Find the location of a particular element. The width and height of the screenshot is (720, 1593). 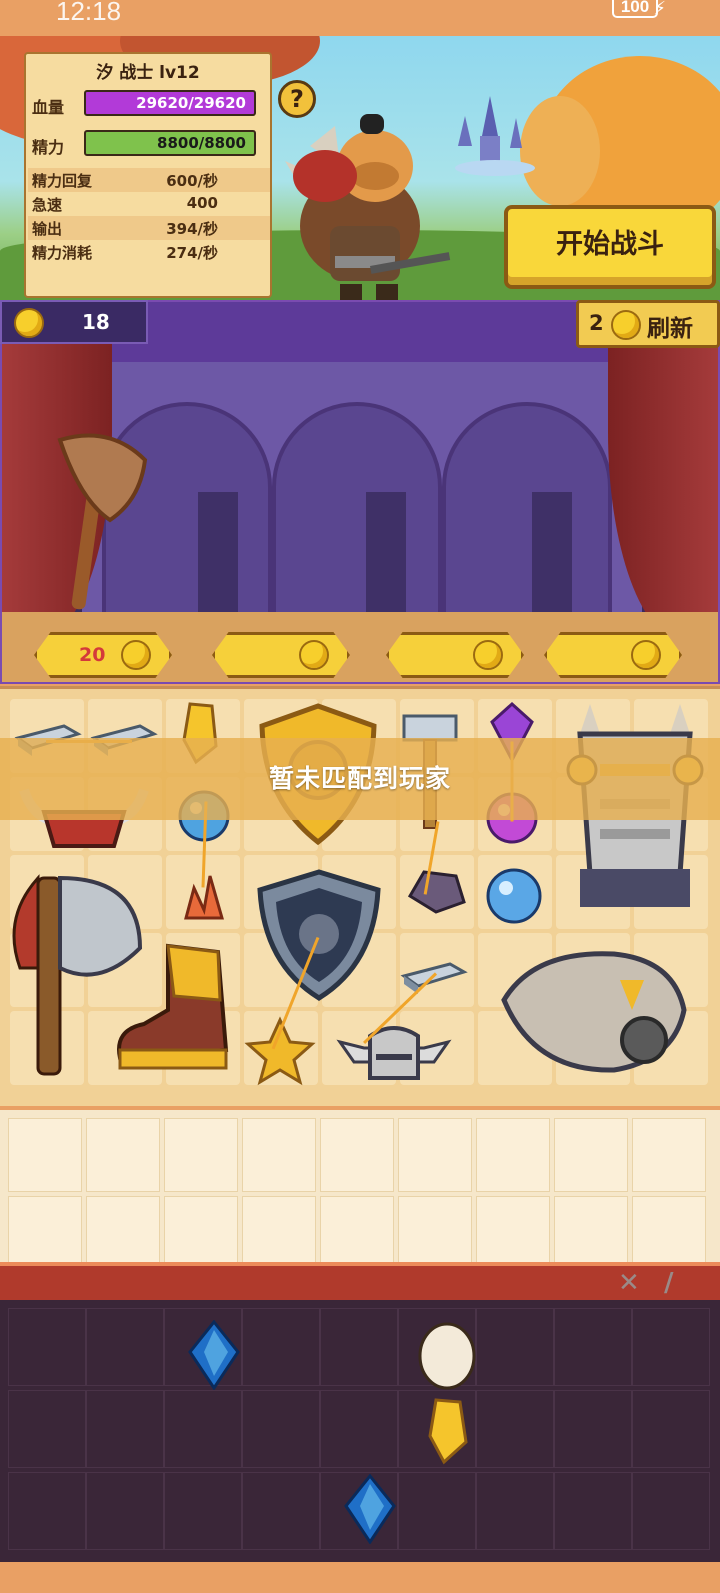

gauntlet-icon is located at coordinates (594, 1011).